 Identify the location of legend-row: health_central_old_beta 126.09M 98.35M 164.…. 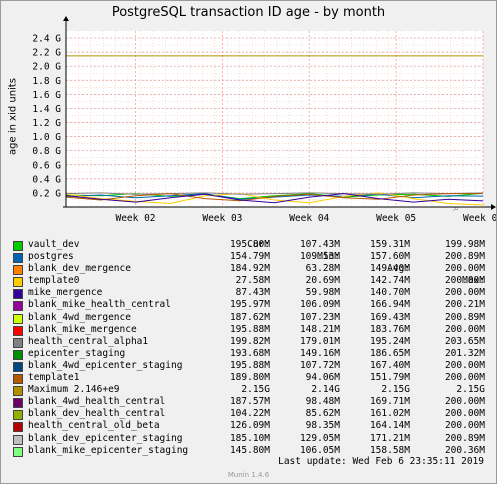
(253, 426).